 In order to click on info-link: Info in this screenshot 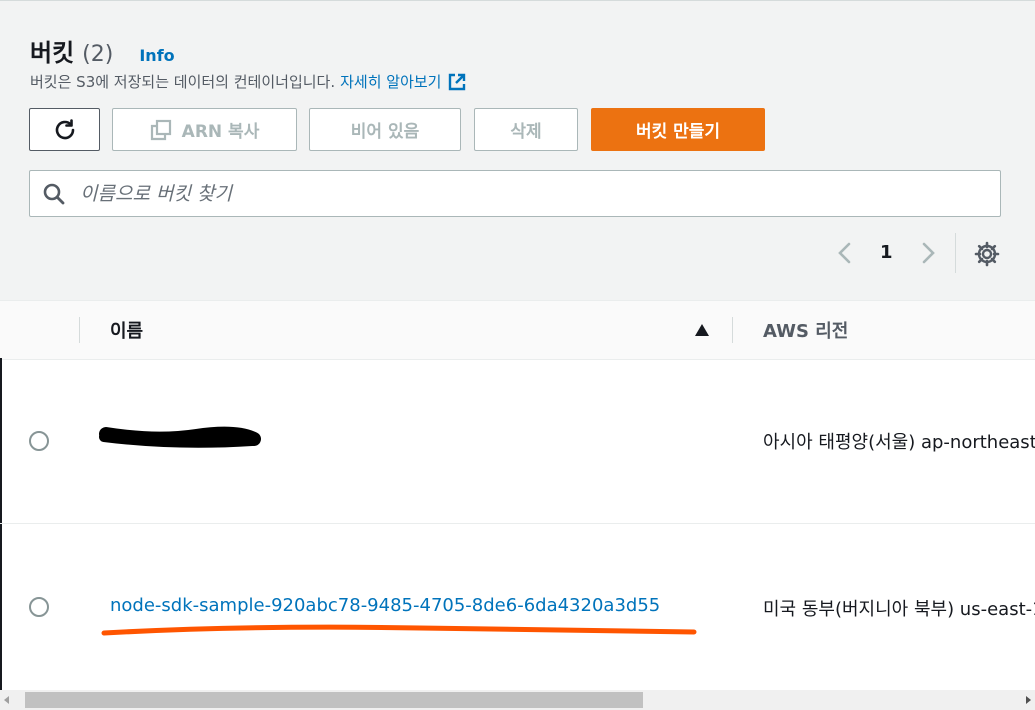, I will do `click(156, 55)`.